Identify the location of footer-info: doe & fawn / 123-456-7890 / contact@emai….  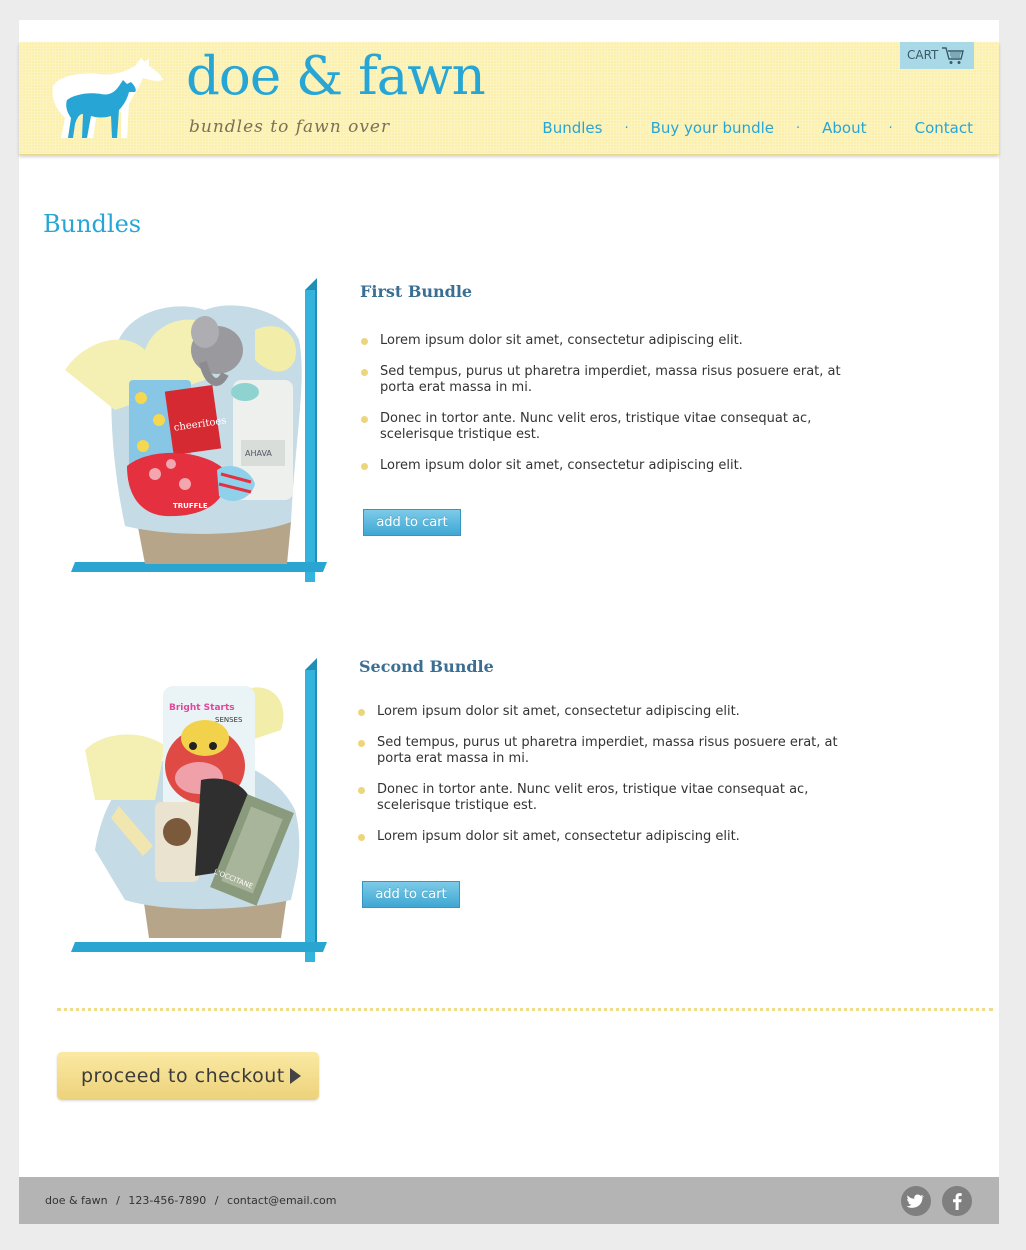
(191, 1200).